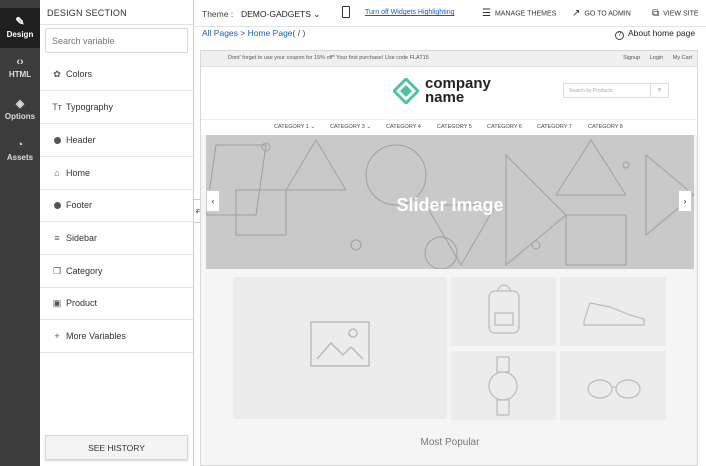  What do you see at coordinates (270, 33) in the screenshot?
I see `breadcrumb-home-page: Home Page` at bounding box center [270, 33].